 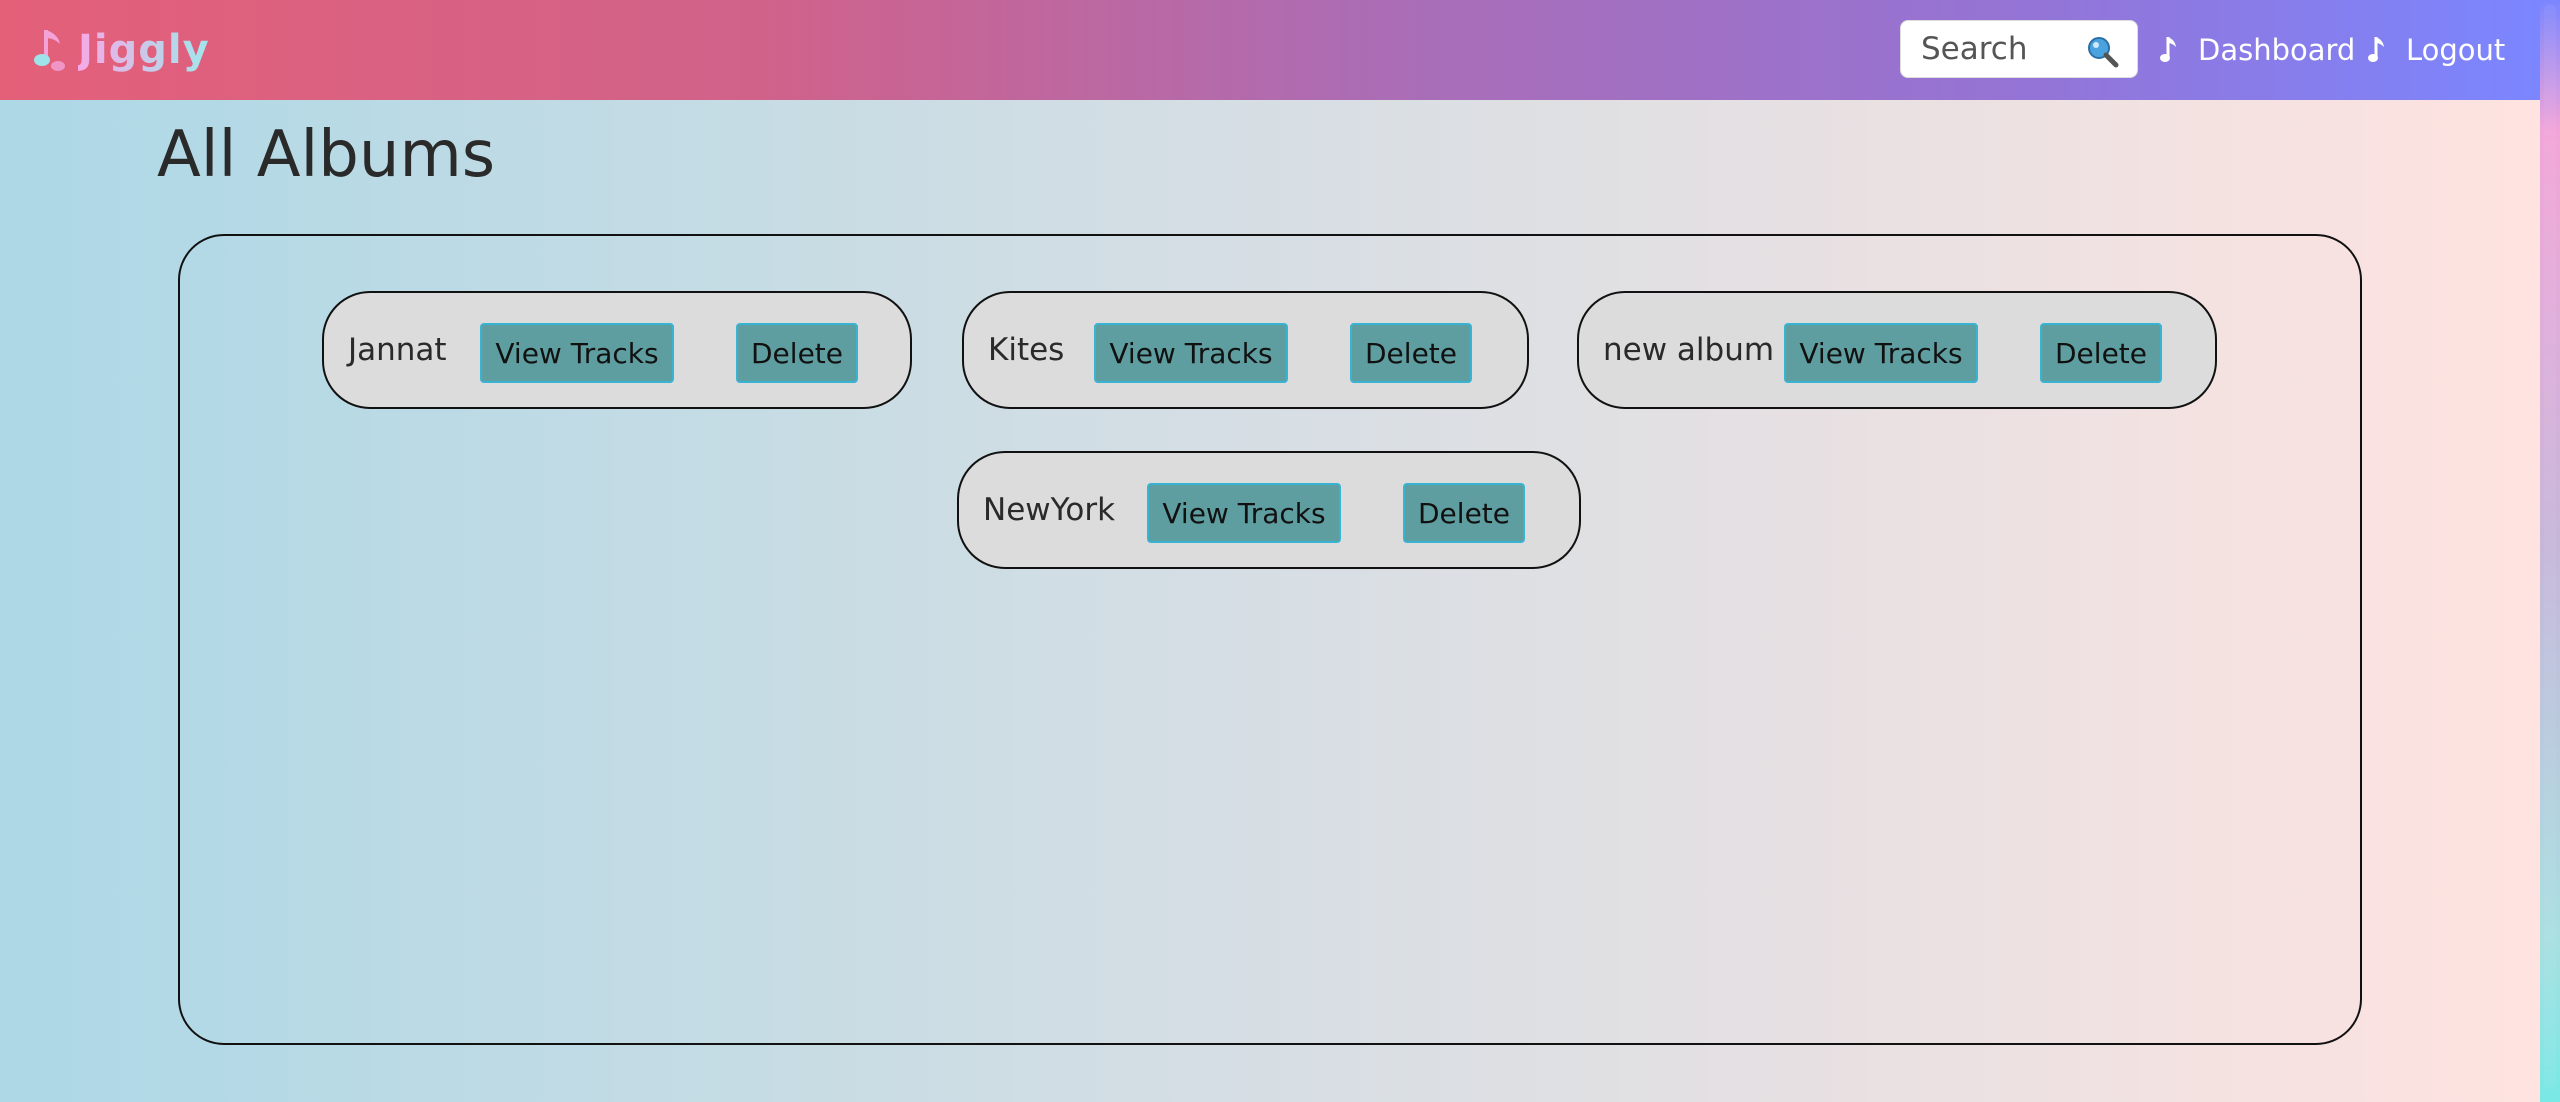 I want to click on brand-link: Jiggly, so click(x=121, y=50).